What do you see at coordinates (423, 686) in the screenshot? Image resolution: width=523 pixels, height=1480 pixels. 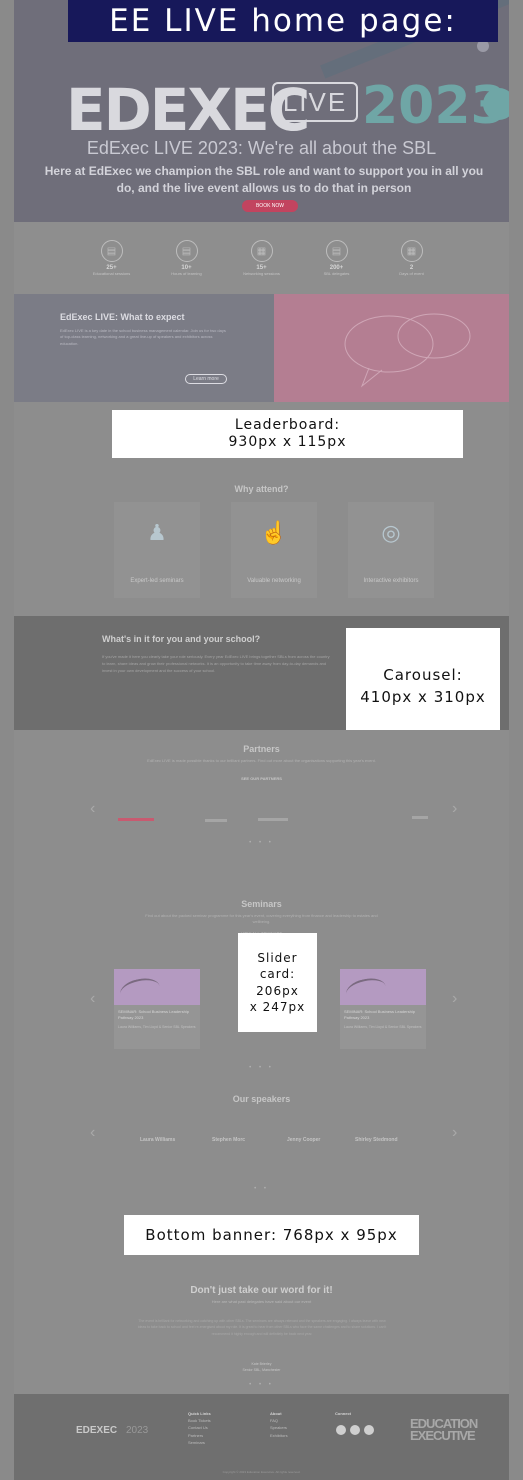 I see `carousel-label: Carousel: 410px x 310px` at bounding box center [423, 686].